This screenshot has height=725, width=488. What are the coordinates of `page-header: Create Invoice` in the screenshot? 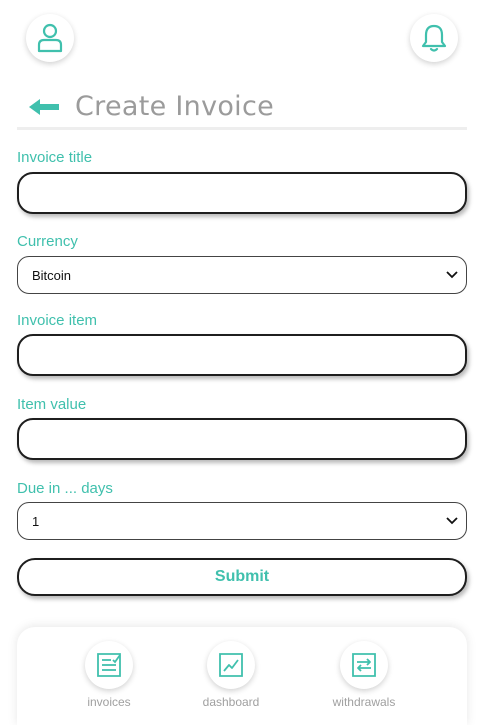 It's located at (242, 108).